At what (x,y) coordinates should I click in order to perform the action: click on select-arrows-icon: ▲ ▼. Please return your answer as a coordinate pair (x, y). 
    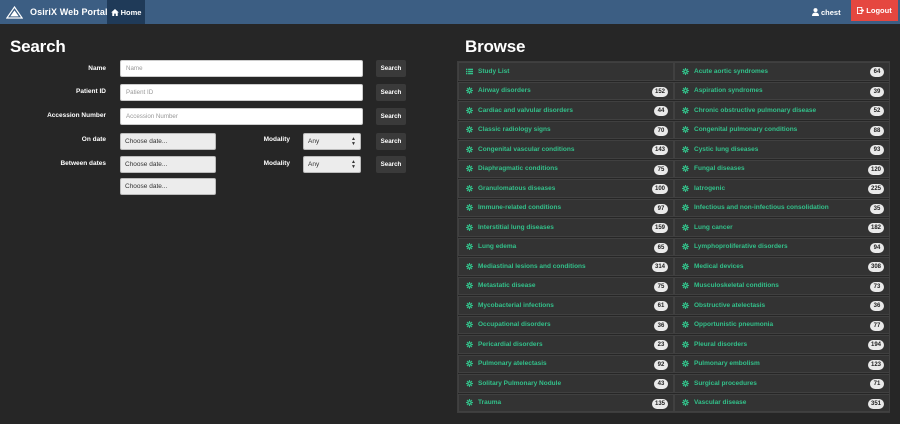
    Looking at the image, I should click on (353, 141).